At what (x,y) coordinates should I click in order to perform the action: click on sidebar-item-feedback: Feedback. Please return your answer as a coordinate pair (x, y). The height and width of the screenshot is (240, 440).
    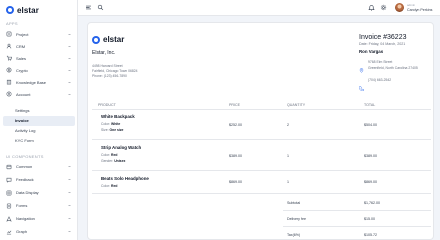
    Looking at the image, I should click on (39, 179).